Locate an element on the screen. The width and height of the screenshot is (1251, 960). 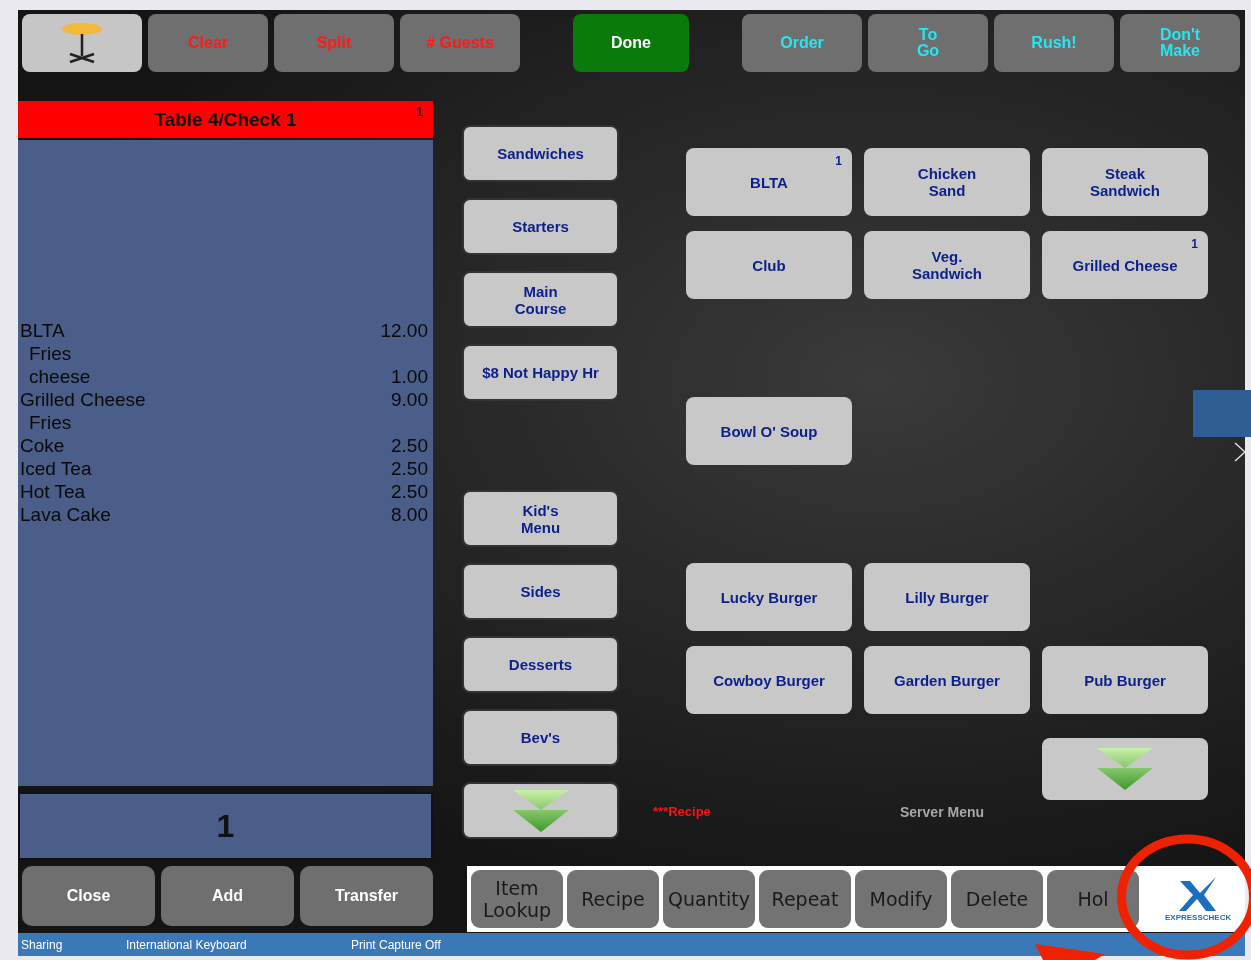
scroll-down-icon is located at coordinates (1125, 769).